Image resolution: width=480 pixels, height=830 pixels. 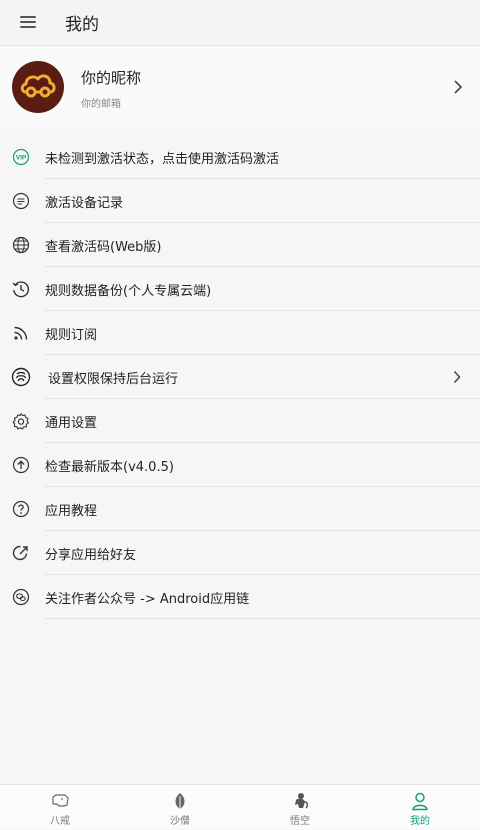 What do you see at coordinates (21, 245) in the screenshot?
I see `globe-icon` at bounding box center [21, 245].